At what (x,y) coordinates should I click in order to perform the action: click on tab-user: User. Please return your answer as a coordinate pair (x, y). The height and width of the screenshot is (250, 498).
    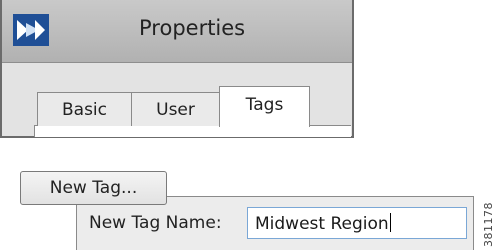
    Looking at the image, I should click on (175, 109).